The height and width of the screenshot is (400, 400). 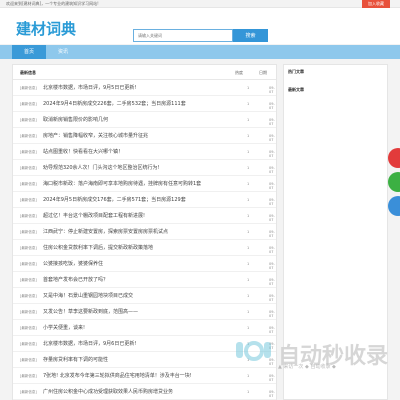 What do you see at coordinates (89, 343) in the screenshot?
I see `list-item-title: 北京楼市数据，市场日评，9月6日已更新!` at bounding box center [89, 343].